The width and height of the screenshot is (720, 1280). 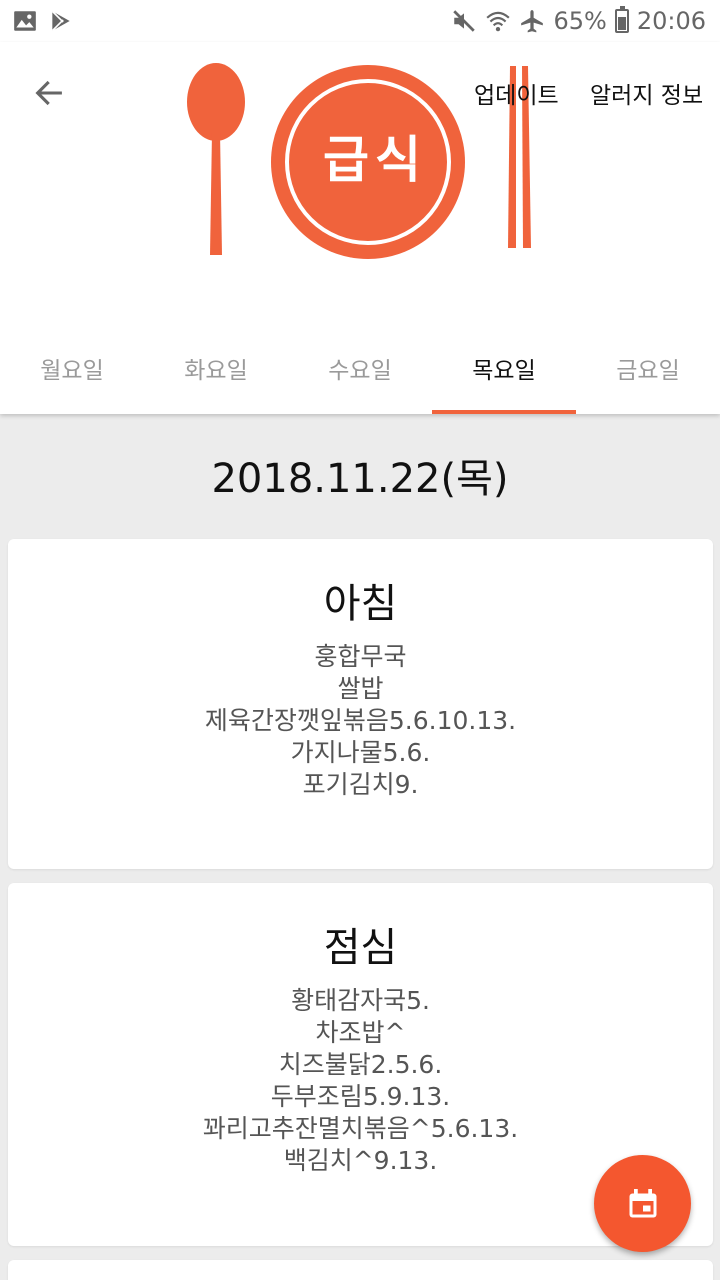 I want to click on menu-item: 제육간장깻잎볶음5.6.10.13., so click(x=360, y=720).